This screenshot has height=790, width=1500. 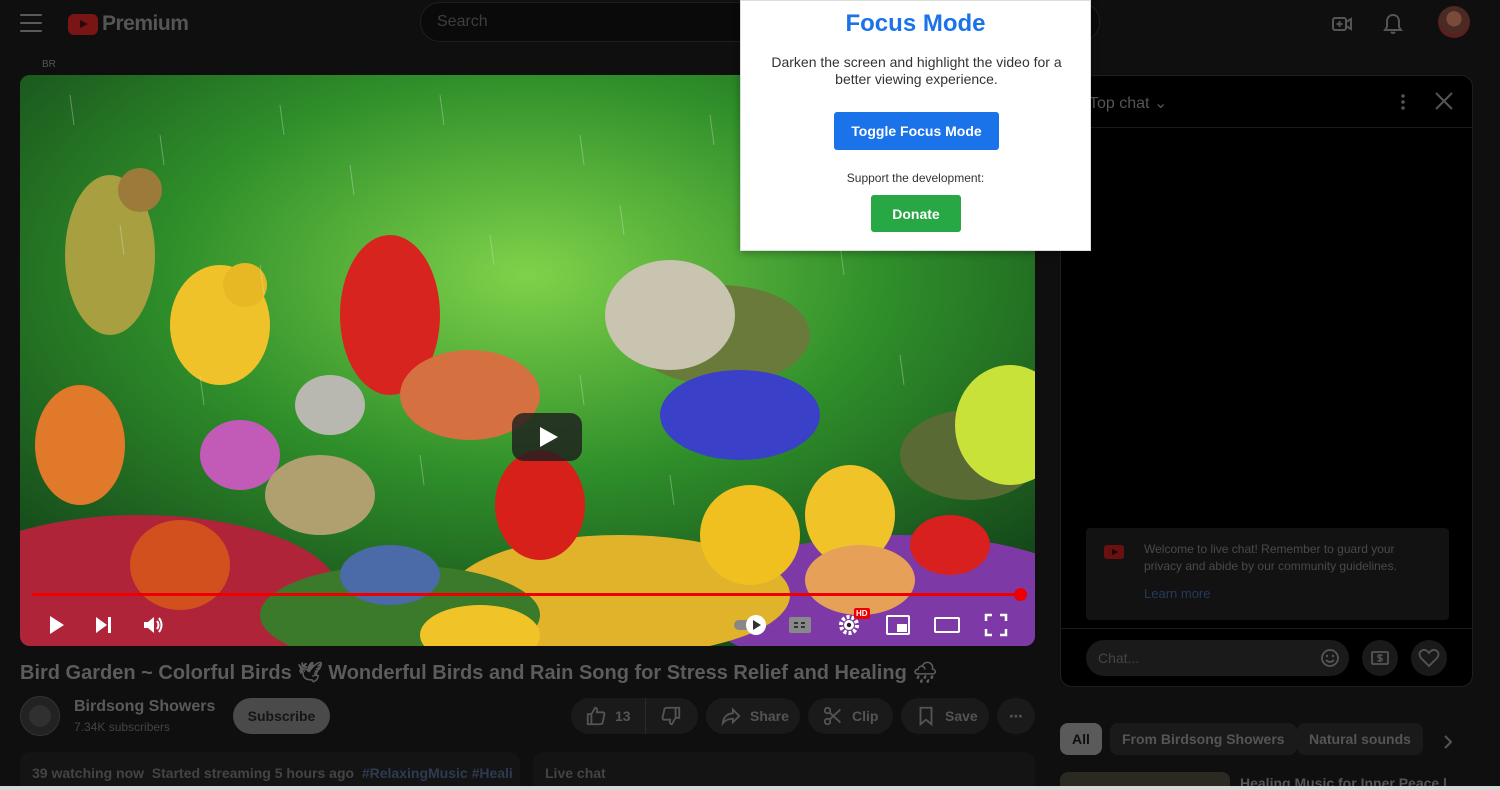 I want to click on save-button: Save, so click(x=945, y=716).